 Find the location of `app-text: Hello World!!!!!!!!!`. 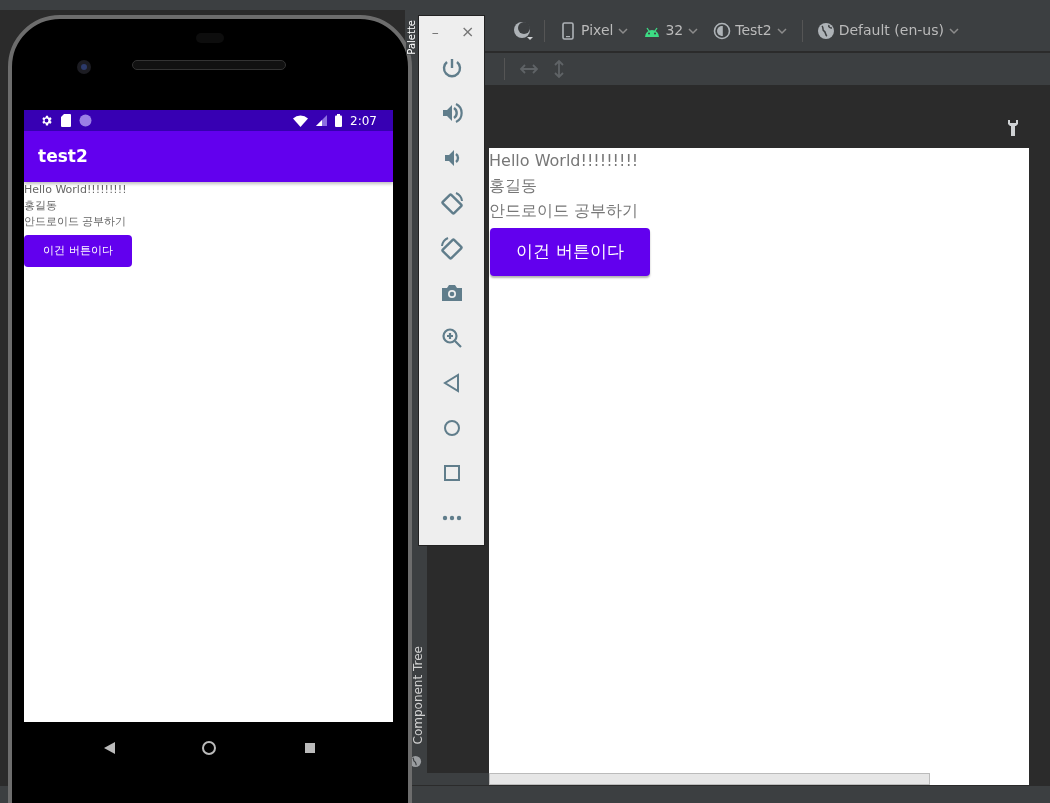

app-text: Hello World!!!!!!!!! is located at coordinates (75, 190).